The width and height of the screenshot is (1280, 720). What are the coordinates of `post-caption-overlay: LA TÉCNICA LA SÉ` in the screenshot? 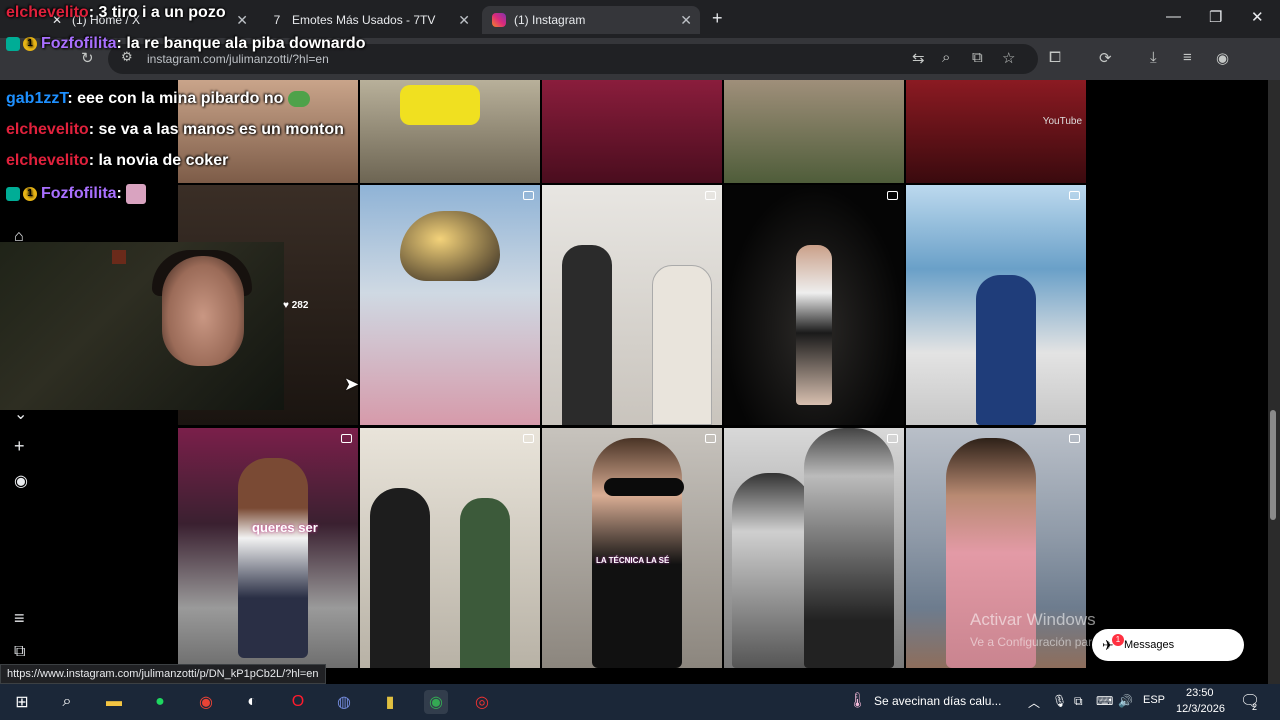 It's located at (633, 560).